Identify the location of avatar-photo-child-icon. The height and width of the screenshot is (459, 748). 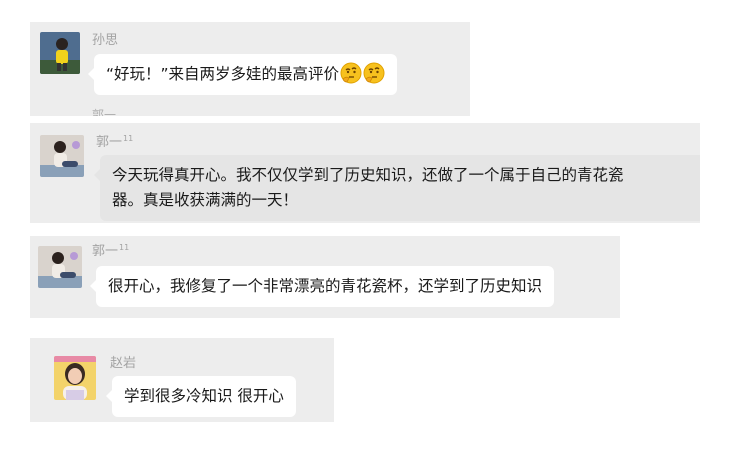
(60, 53).